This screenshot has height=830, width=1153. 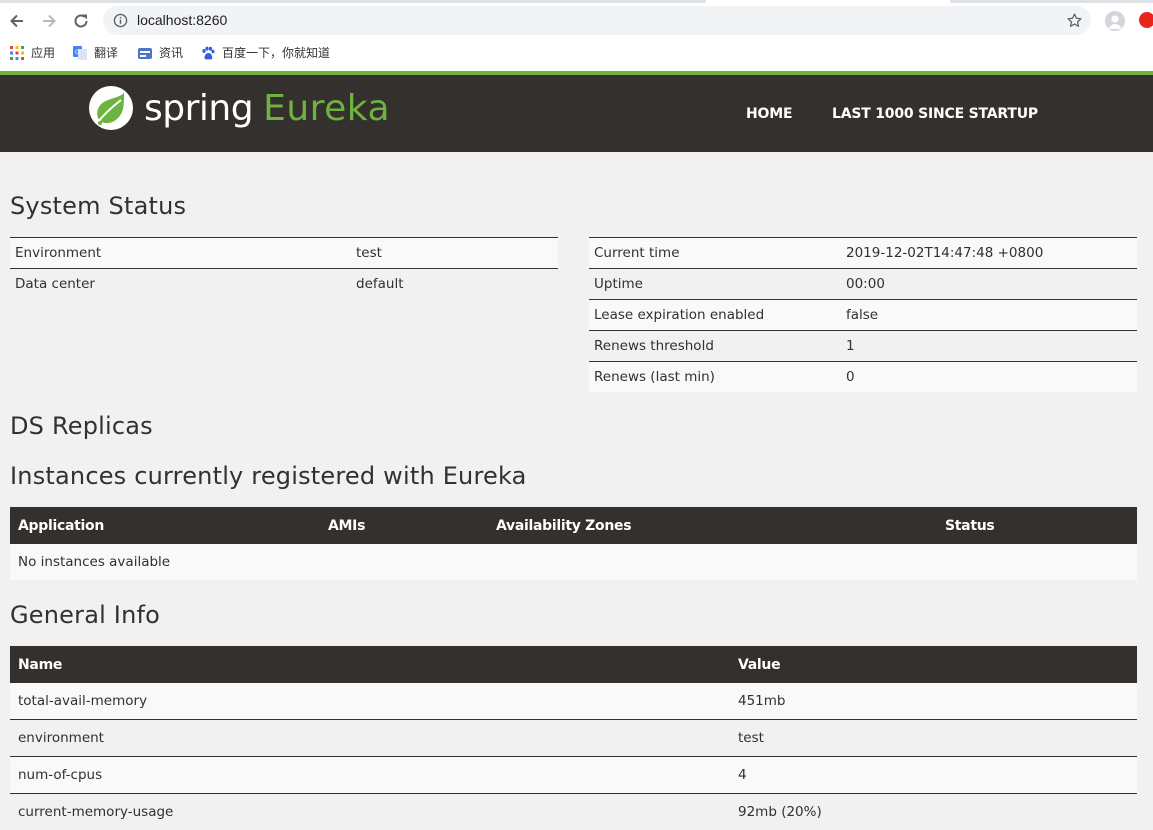 I want to click on info-name: environment, so click(x=370, y=738).